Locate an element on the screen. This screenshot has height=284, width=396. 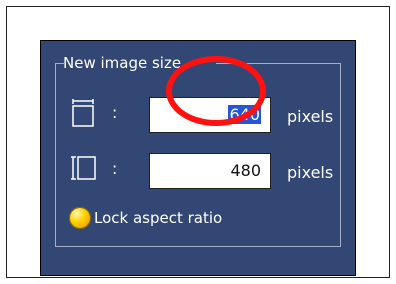
height-colon: : is located at coordinates (115, 168).